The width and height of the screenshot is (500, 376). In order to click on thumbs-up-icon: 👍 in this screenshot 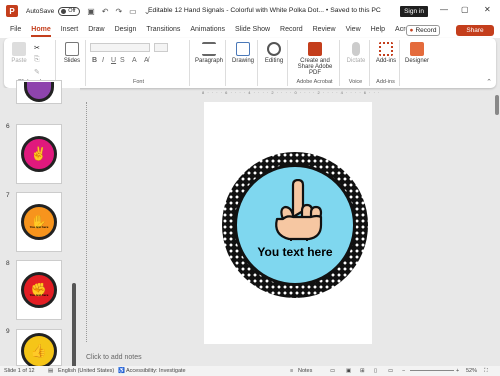, I will do `click(39, 350)`.